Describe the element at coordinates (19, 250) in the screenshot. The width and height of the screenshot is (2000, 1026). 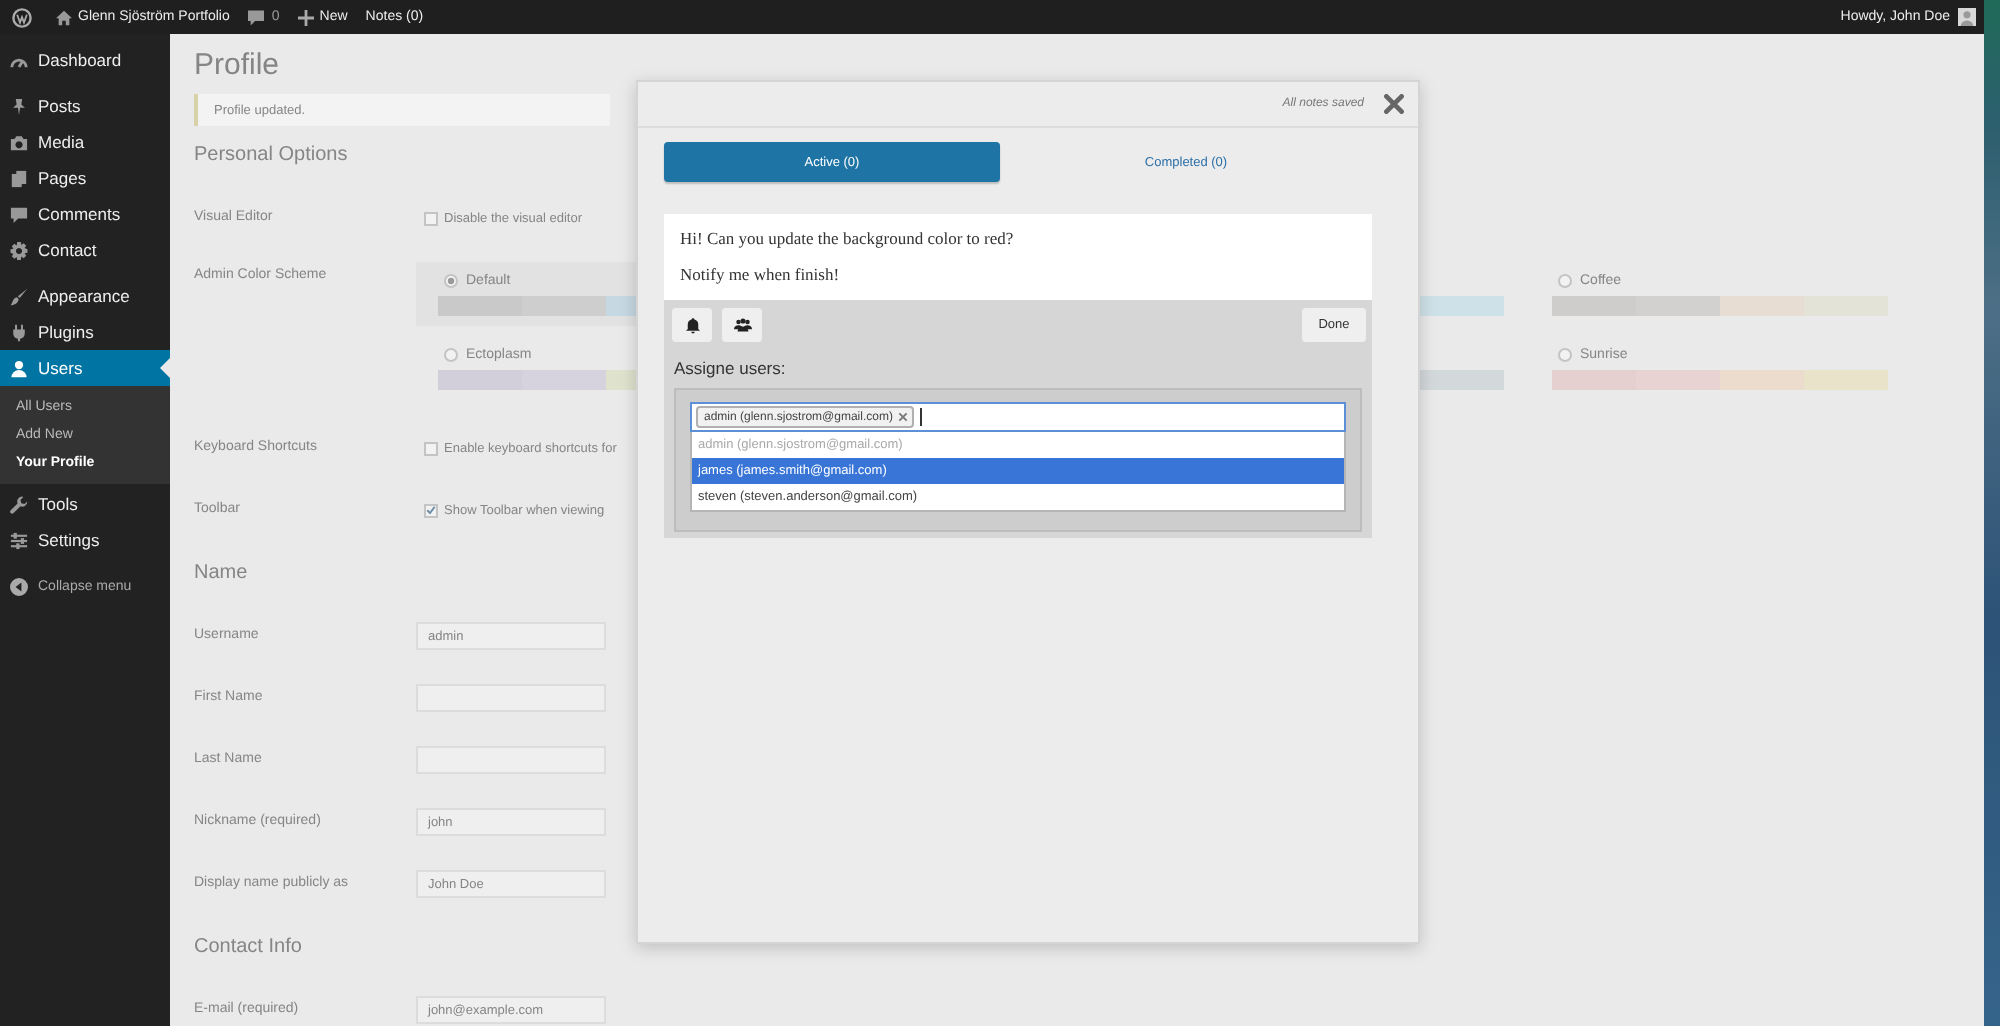
I see `gear-icon` at that location.